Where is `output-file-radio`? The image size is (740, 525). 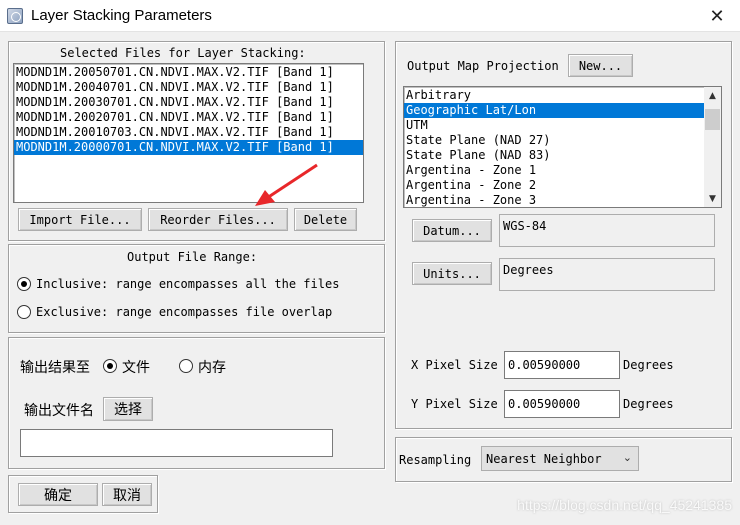
output-file-radio is located at coordinates (110, 366).